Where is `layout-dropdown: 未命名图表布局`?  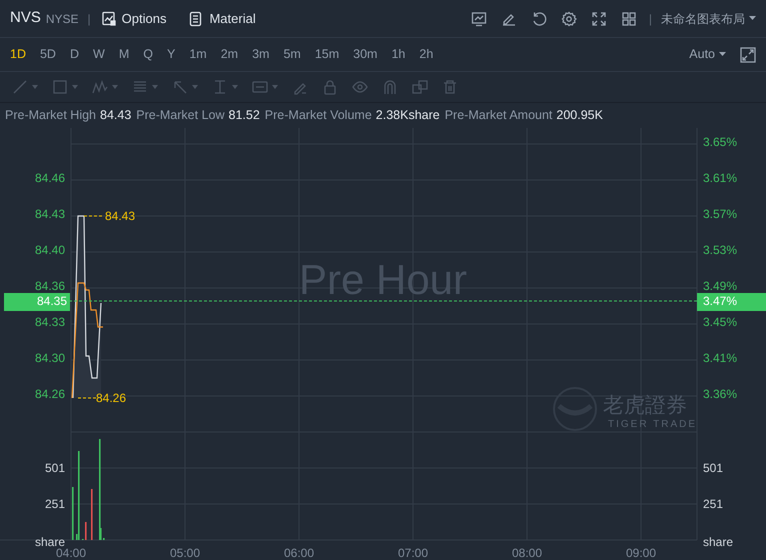
layout-dropdown: 未命名图表布局 is located at coordinates (708, 19).